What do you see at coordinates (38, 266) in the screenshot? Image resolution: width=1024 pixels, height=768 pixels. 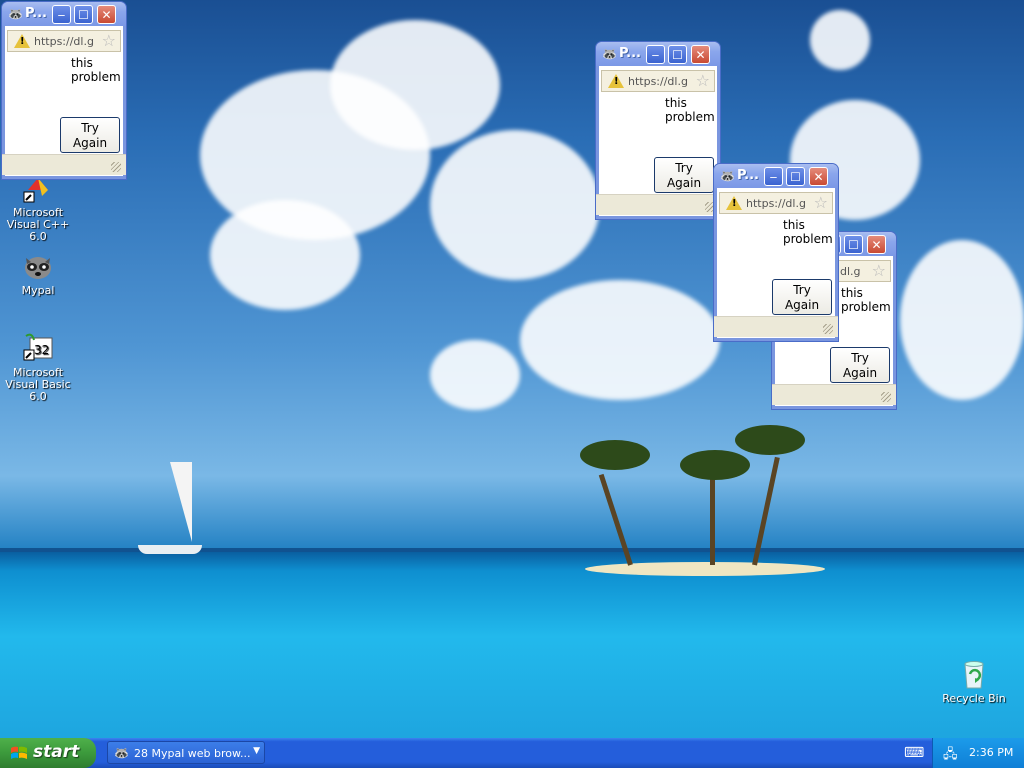 I see `mypal-raccoon-icon` at bounding box center [38, 266].